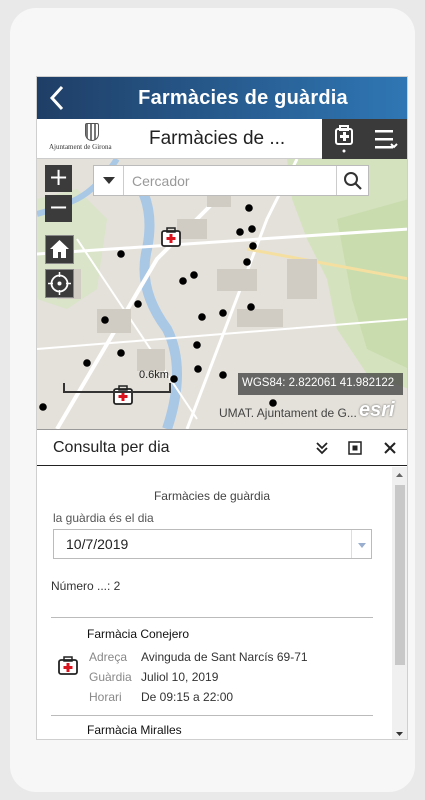 Image resolution: width=425 pixels, height=800 pixels. Describe the element at coordinates (224, 657) in the screenshot. I see `address-value: Avinguda de Sant Narcís 69-71` at that location.